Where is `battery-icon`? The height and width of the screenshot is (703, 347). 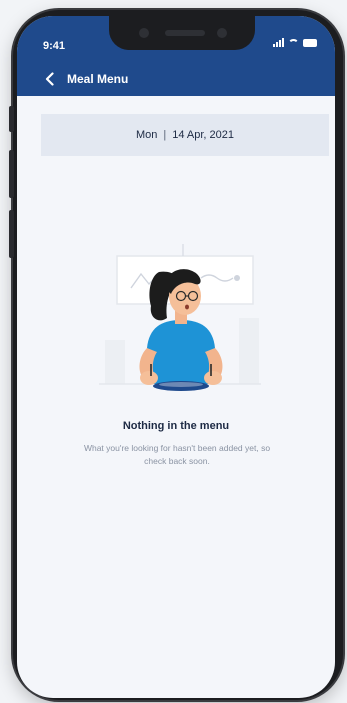
battery-icon is located at coordinates (310, 43).